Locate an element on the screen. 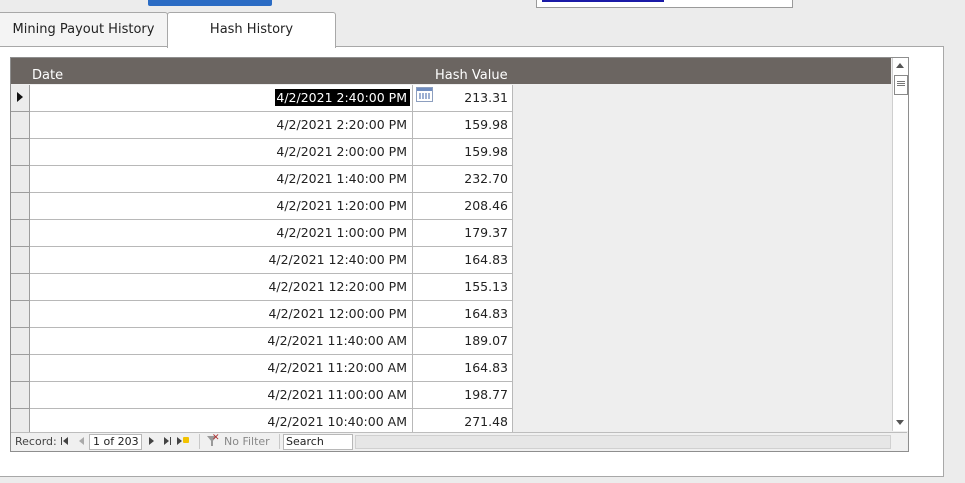  table-row: 4/2/2021 11:20:00 AM 164.83 is located at coordinates (451, 368).